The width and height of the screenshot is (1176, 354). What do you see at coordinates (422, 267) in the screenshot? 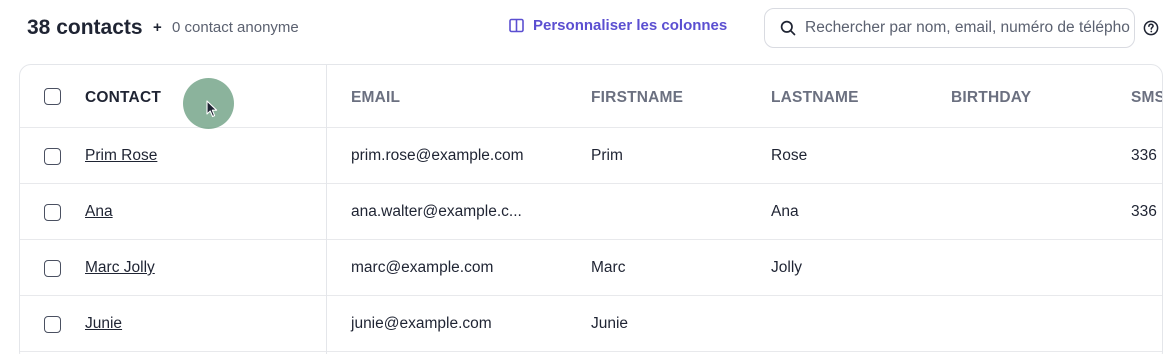
I see `email-cell: marc@example.com` at bounding box center [422, 267].